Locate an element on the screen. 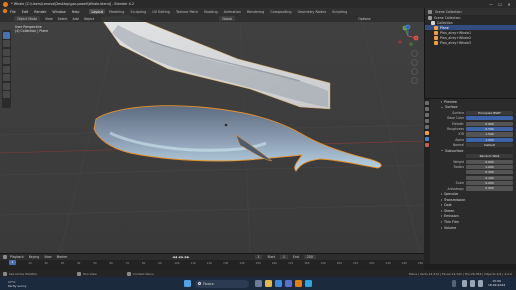 This screenshot has height=290, width=516. battery-icon is located at coordinates (480, 283).